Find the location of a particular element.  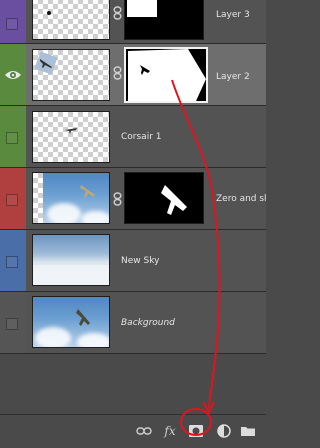

layer-row-background: Background is located at coordinates (133, 323).